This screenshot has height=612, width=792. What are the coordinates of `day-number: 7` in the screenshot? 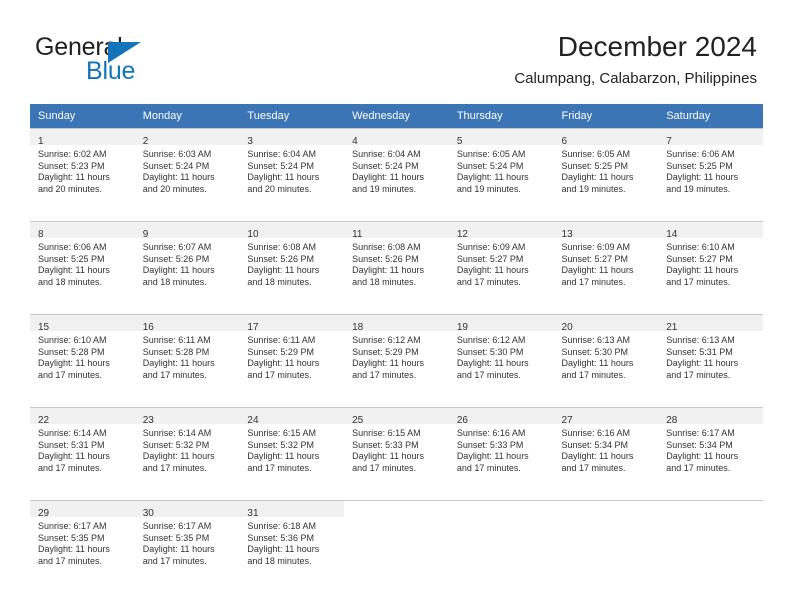 It's located at (669, 141).